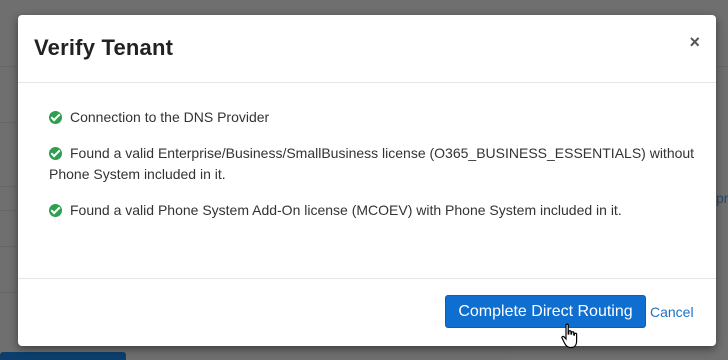 Image resolution: width=728 pixels, height=360 pixels. What do you see at coordinates (569, 336) in the screenshot?
I see `hand-pointer-icon` at bounding box center [569, 336].